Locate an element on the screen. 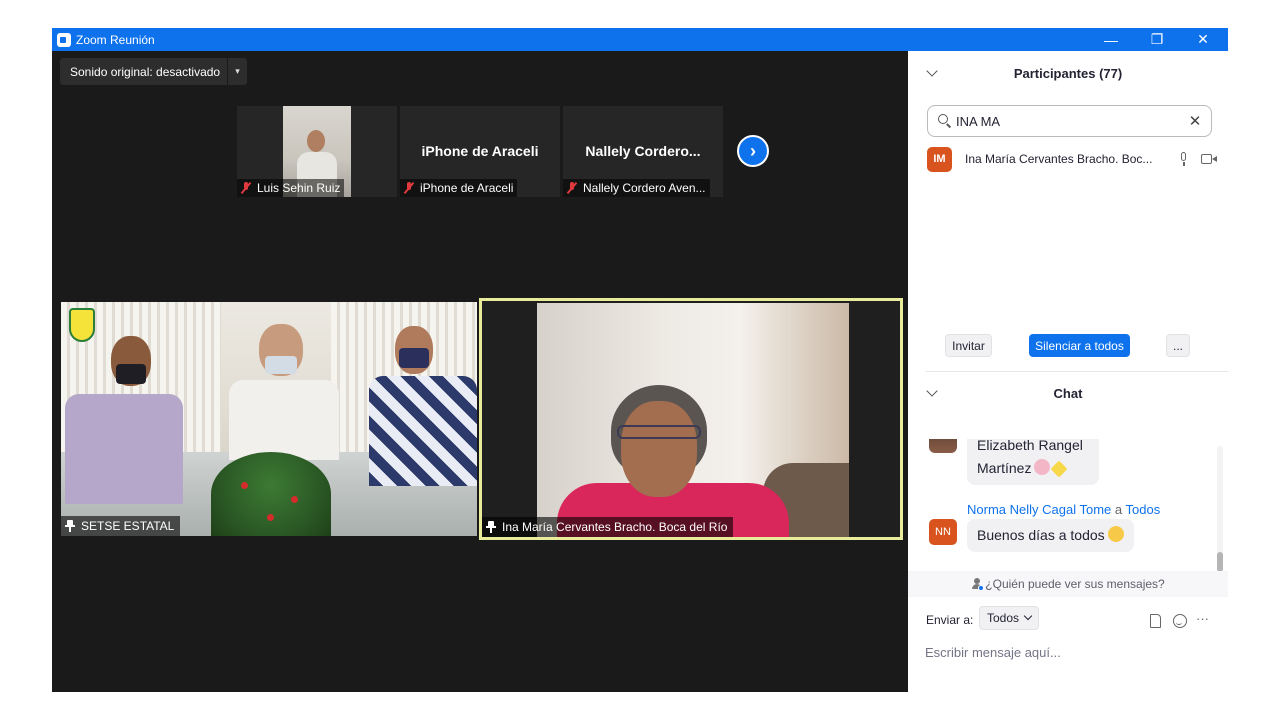 The width and height of the screenshot is (1280, 720). chat-bubble: Buenos días a todos is located at coordinates (1050, 535).